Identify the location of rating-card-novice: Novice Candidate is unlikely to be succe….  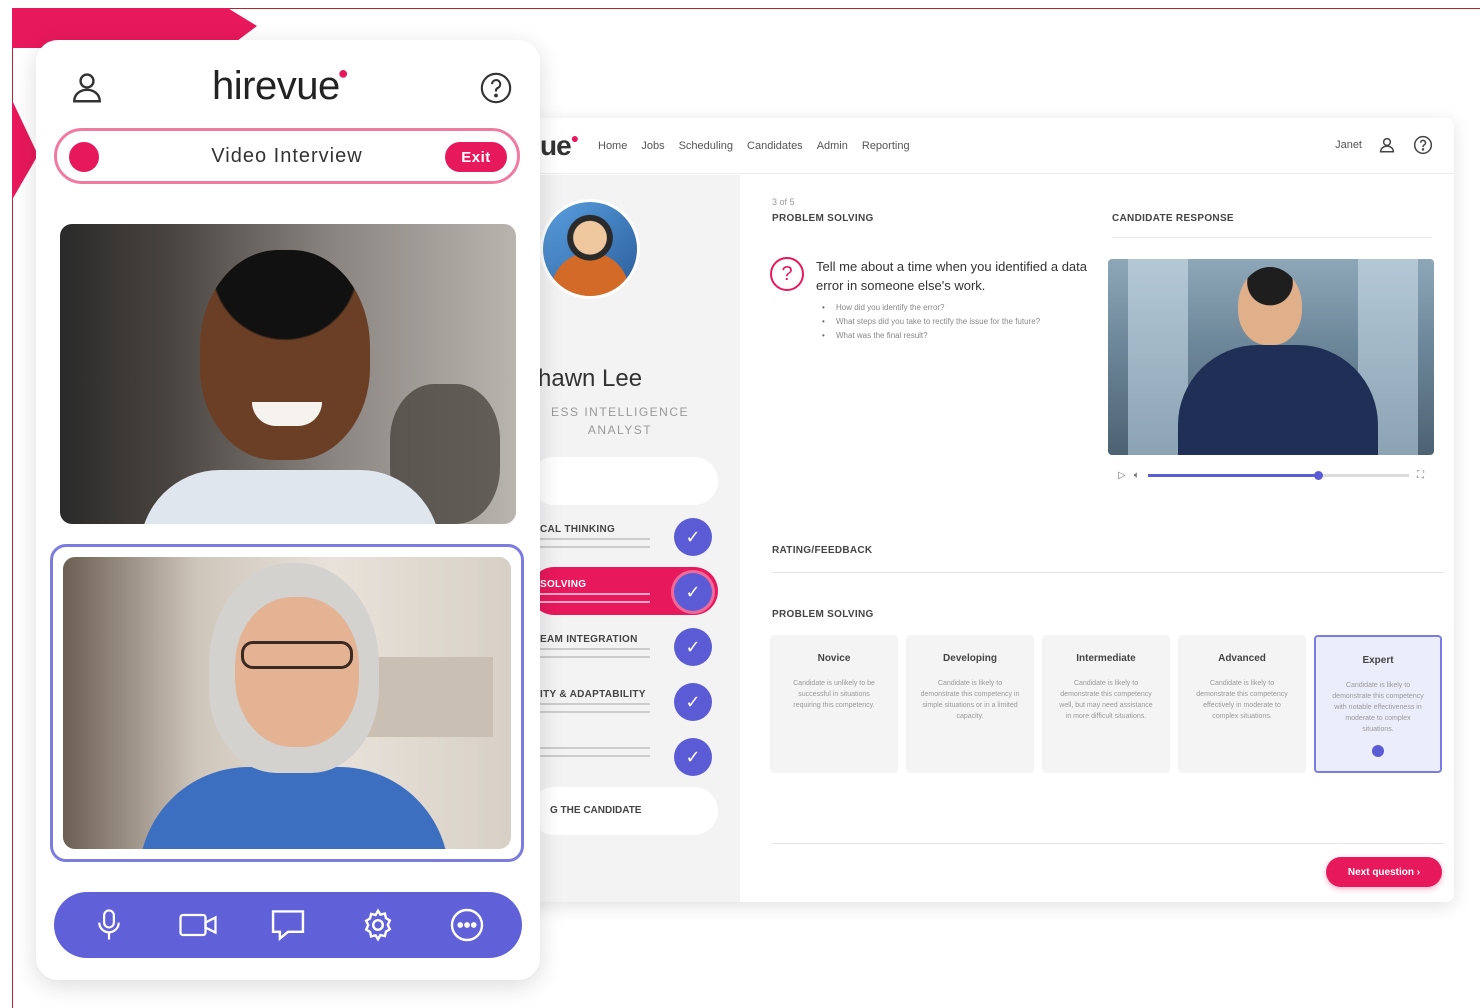
(834, 704).